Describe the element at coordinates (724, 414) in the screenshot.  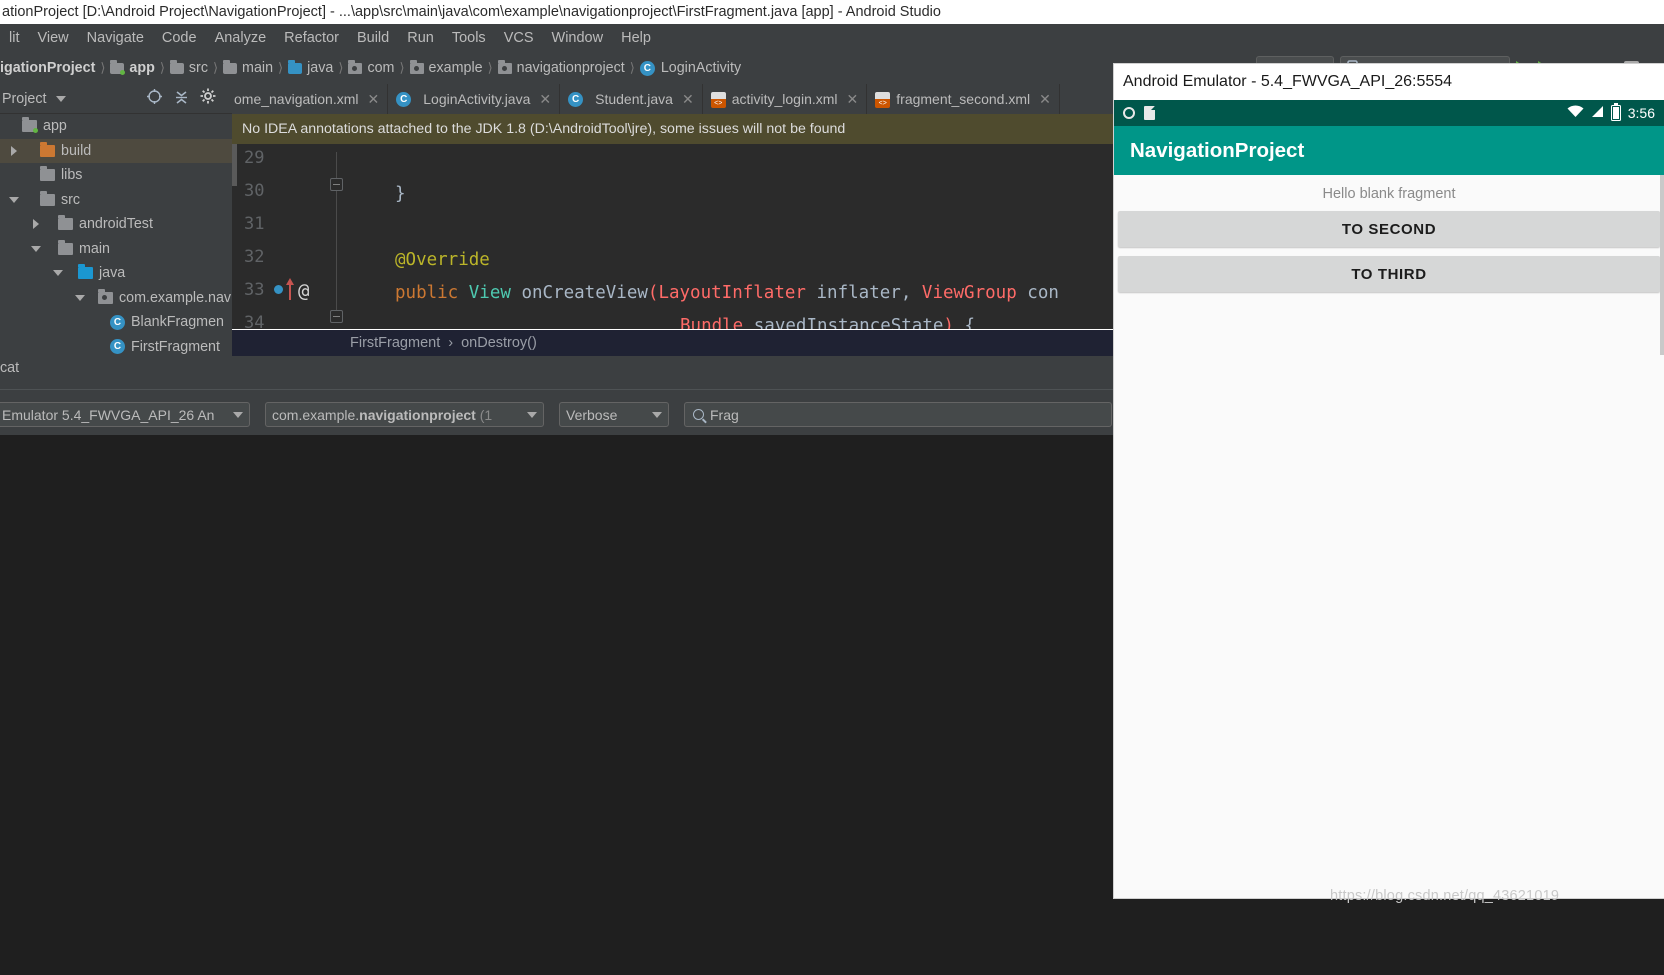
I see `search-value: Frag` at that location.